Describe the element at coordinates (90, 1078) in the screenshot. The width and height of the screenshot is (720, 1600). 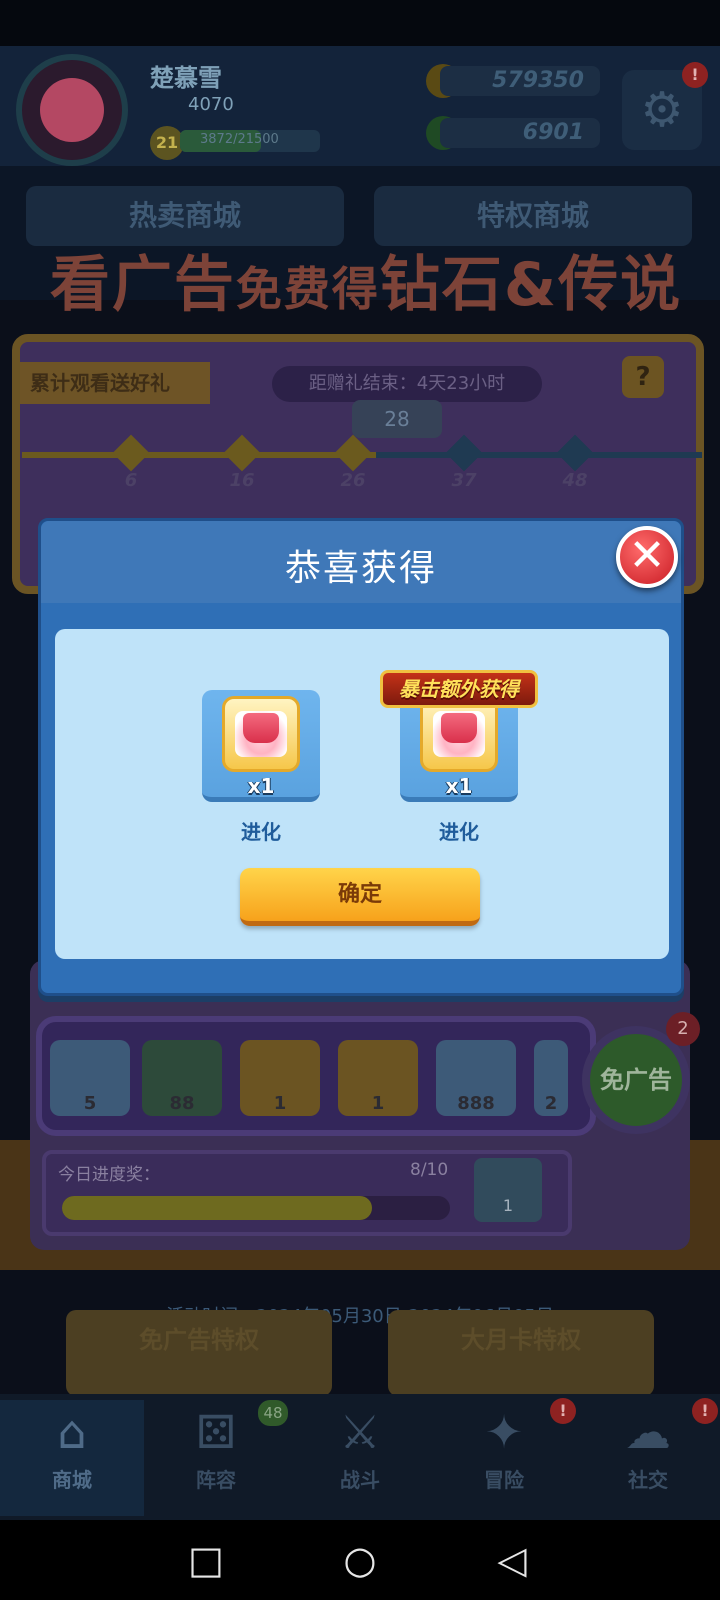
I see `reward-tile: 5` at that location.